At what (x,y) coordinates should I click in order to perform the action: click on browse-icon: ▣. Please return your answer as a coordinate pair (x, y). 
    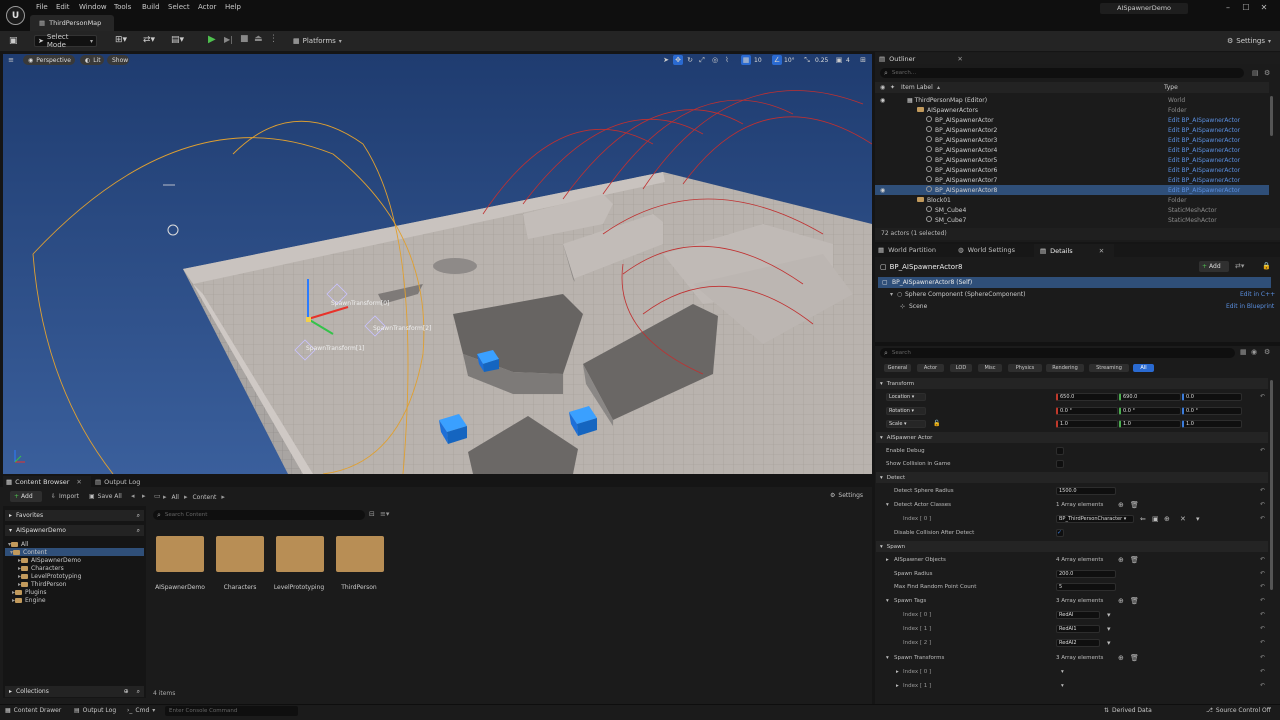
    Looking at the image, I should click on (1155, 519).